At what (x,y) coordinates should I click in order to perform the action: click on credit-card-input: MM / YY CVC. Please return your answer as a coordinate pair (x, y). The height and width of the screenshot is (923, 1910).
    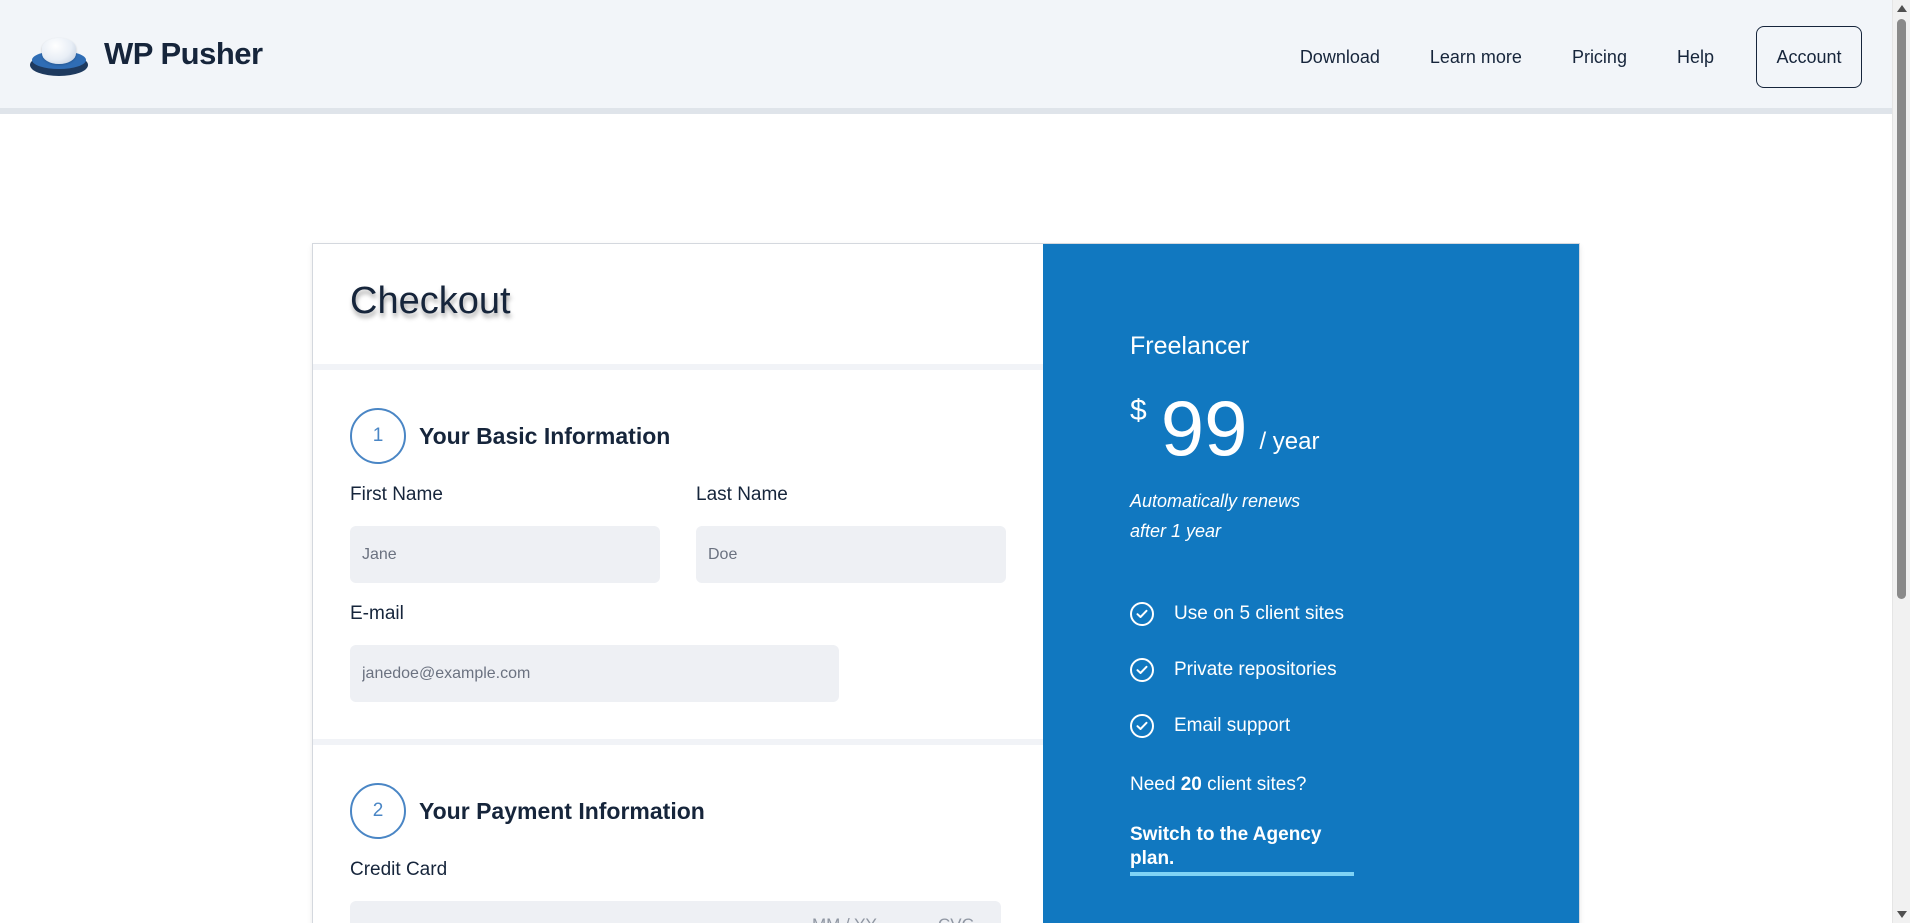
    Looking at the image, I should click on (675, 912).